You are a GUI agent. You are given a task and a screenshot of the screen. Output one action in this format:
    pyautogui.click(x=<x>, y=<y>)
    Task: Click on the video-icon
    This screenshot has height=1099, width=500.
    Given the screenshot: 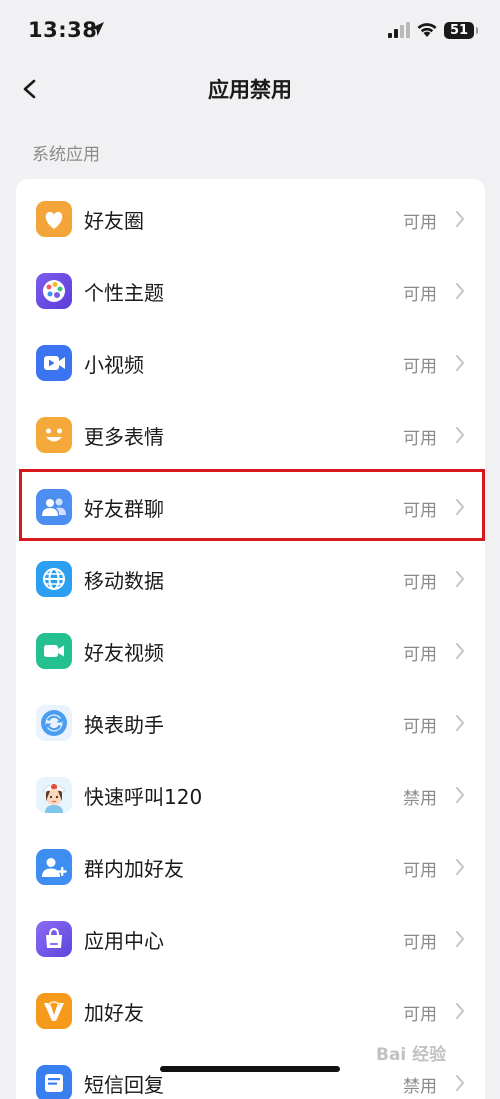 What is the action you would take?
    pyautogui.click(x=54, y=363)
    